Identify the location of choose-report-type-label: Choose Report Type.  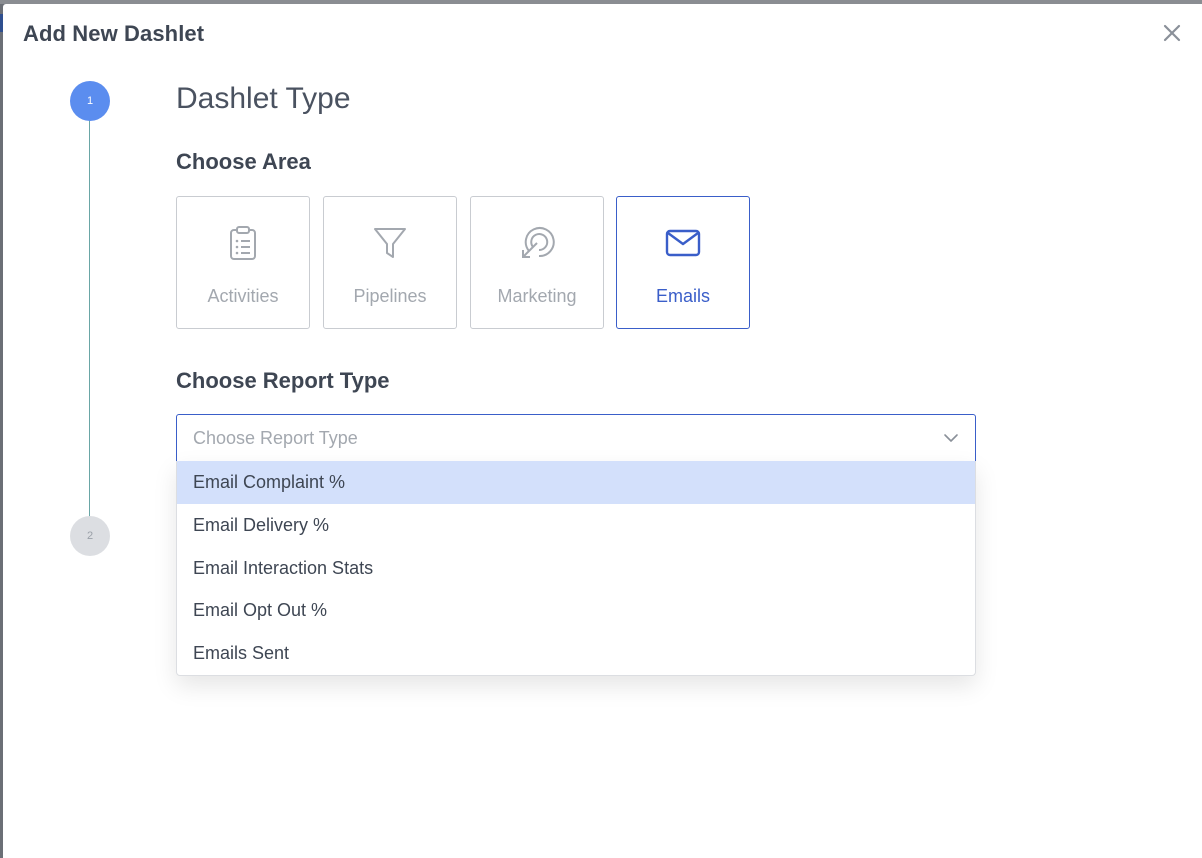
(283, 380).